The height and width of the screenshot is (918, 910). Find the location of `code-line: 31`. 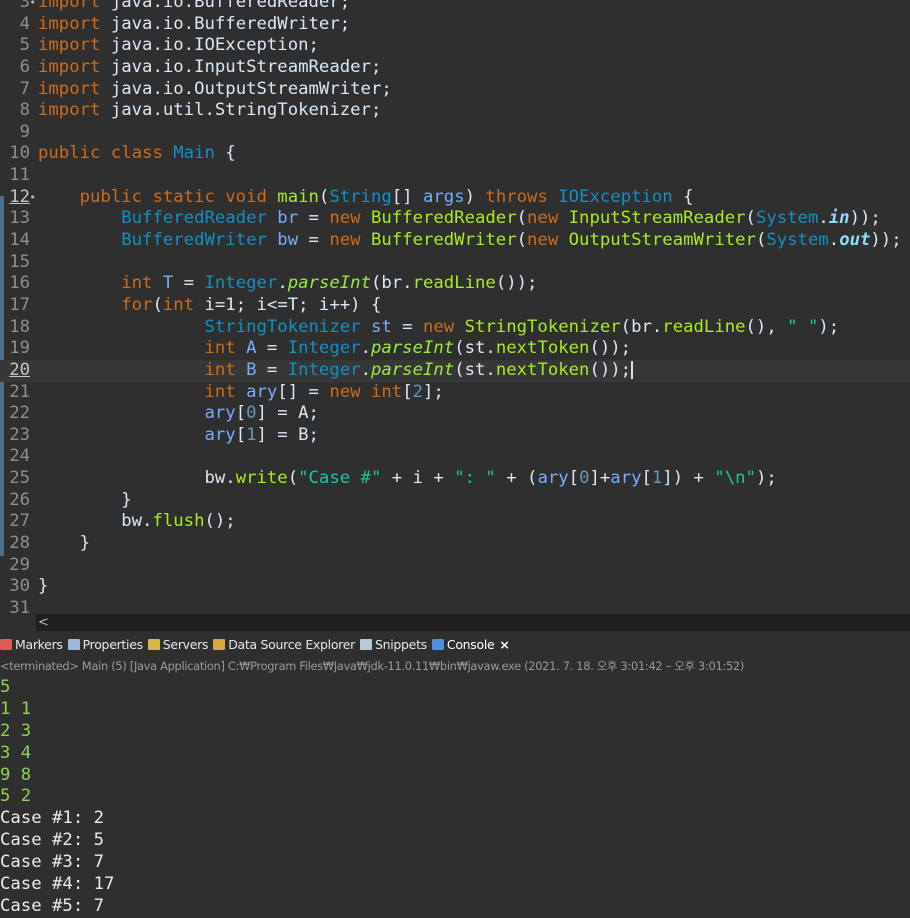

code-line: 31 is located at coordinates (455, 606).